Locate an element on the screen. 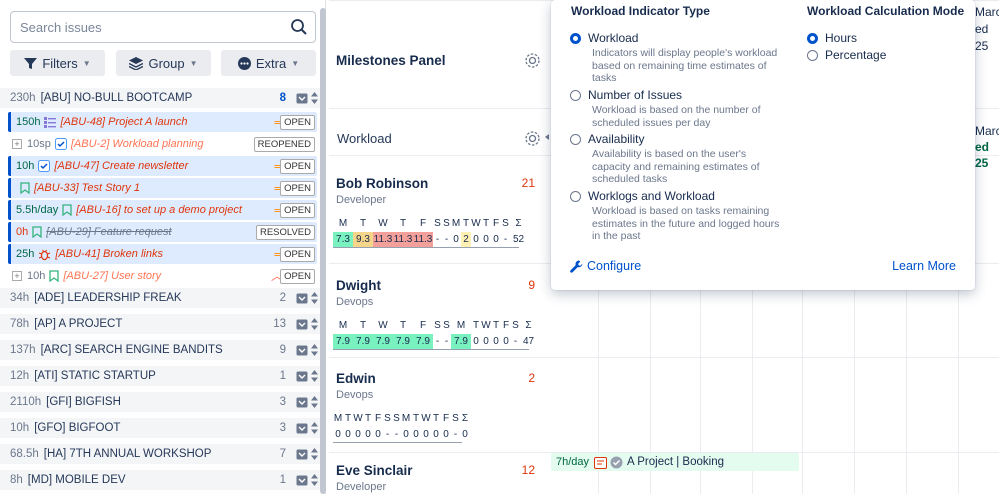 The image size is (999, 494). scrollbar is located at coordinates (323, 251).